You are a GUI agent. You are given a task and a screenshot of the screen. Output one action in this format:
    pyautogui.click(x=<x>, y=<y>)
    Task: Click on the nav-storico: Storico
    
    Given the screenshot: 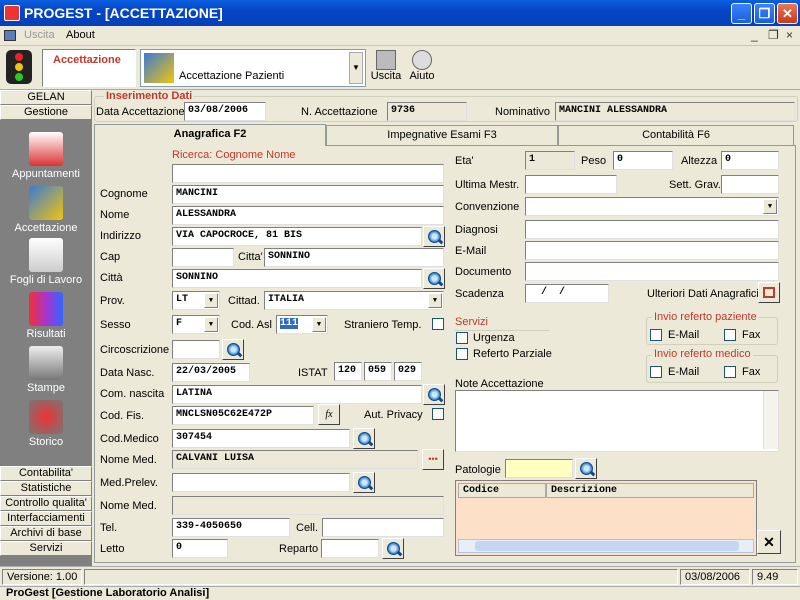 What is the action you would take?
    pyautogui.click(x=46, y=424)
    